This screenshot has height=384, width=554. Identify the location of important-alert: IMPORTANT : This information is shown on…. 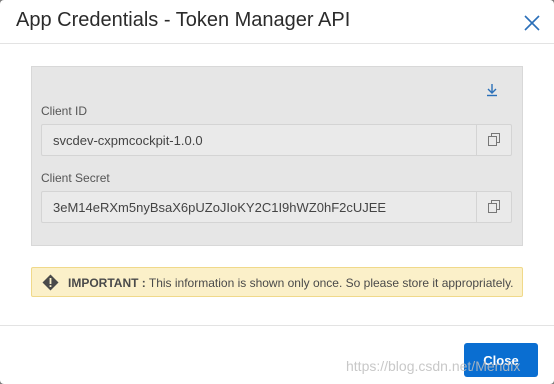
(277, 282).